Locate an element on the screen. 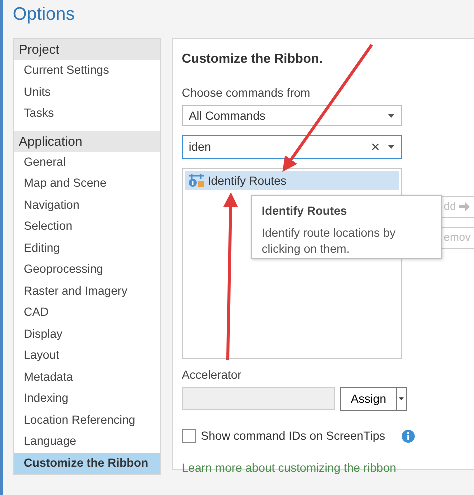 The height and width of the screenshot is (495, 474). info-icon is located at coordinates (409, 436).